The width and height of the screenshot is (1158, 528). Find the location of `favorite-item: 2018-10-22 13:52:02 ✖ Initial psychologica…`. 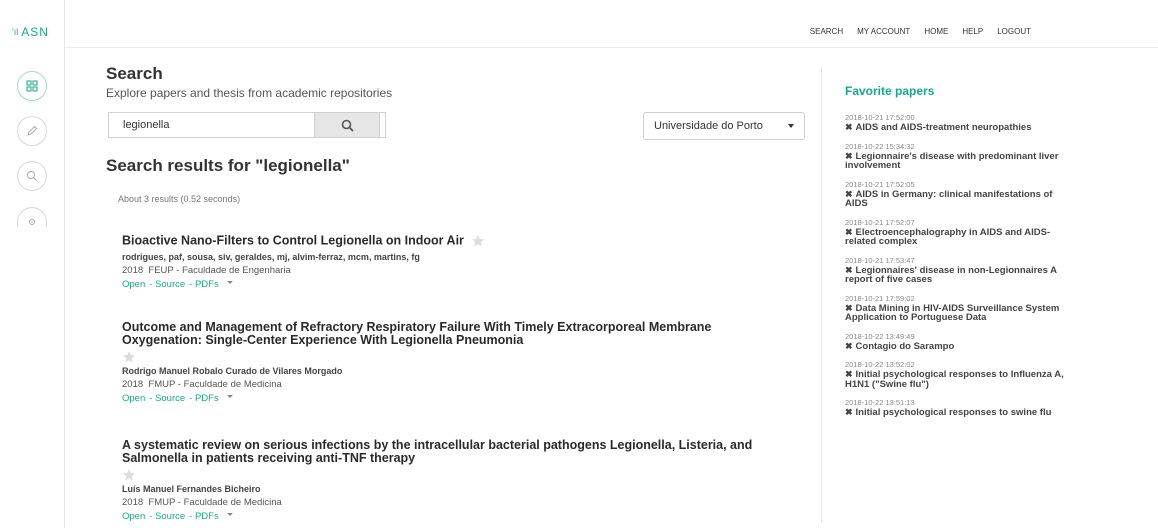

favorite-item: 2018-10-22 13:52:02 ✖ Initial psychologica… is located at coordinates (960, 374).